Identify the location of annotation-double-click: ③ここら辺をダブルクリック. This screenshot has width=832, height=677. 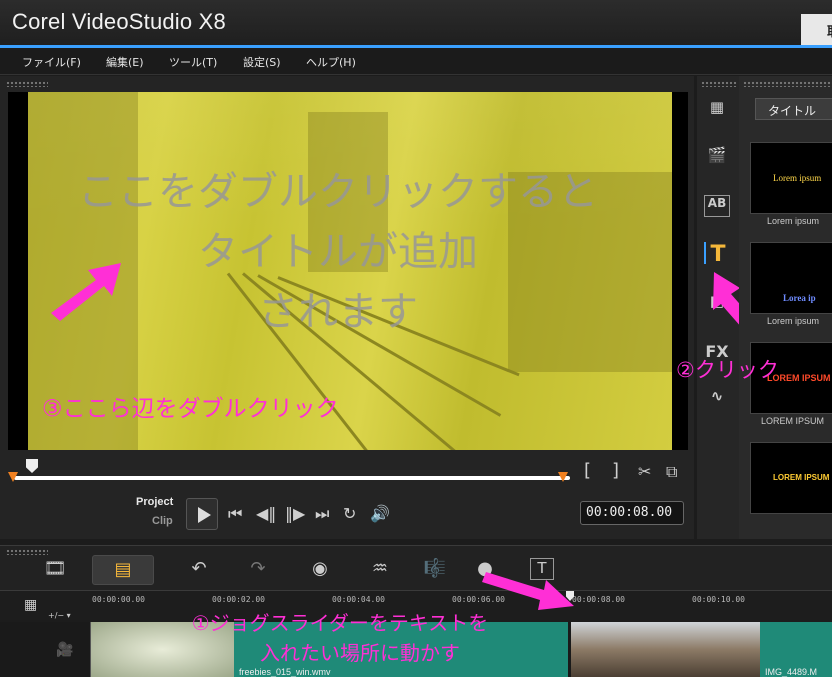
(190, 409).